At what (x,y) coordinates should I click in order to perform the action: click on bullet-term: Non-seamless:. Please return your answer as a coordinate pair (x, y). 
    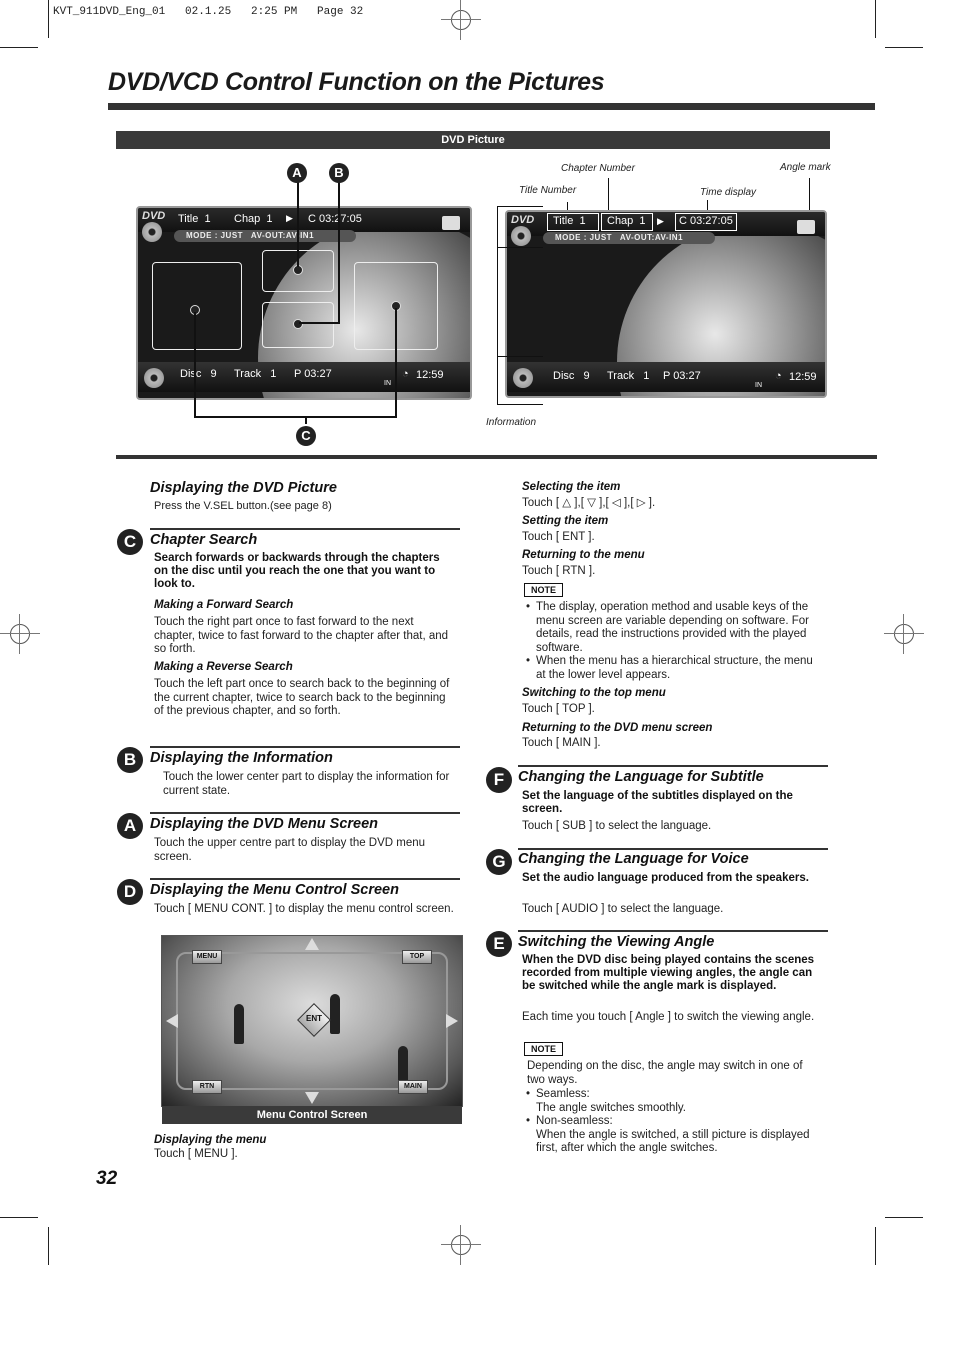
    Looking at the image, I should click on (574, 1121).